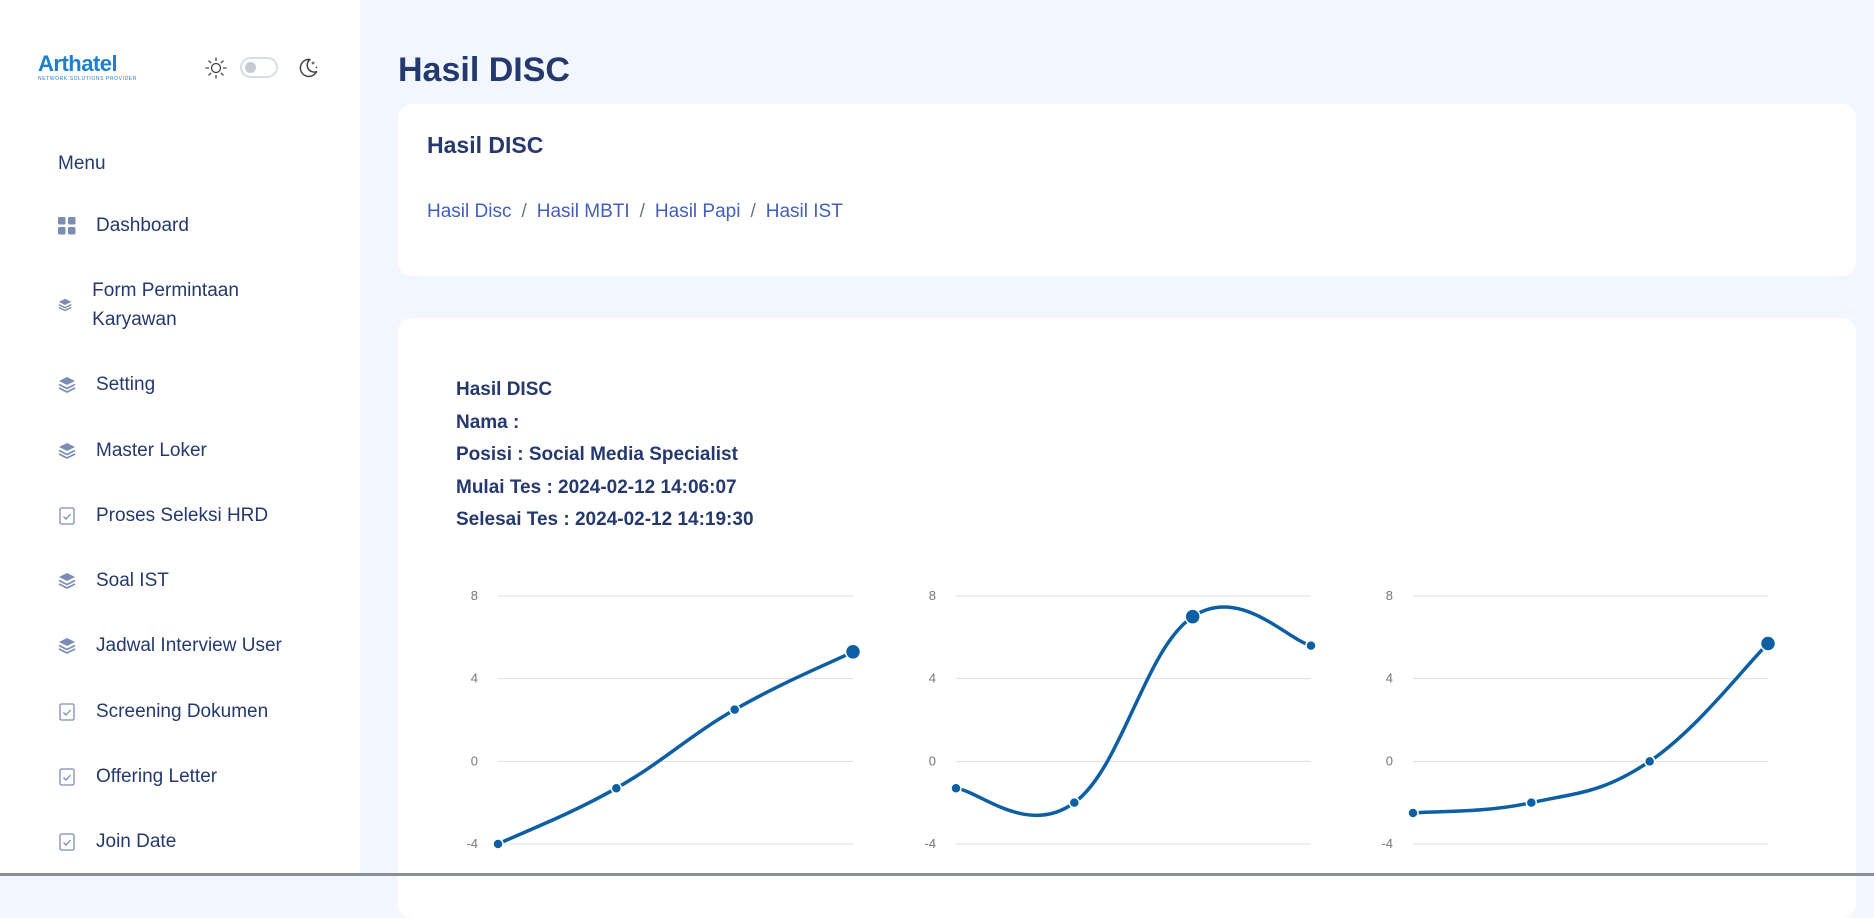  Describe the element at coordinates (126, 384) in the screenshot. I see `sidebar-item-label: Setting` at that location.